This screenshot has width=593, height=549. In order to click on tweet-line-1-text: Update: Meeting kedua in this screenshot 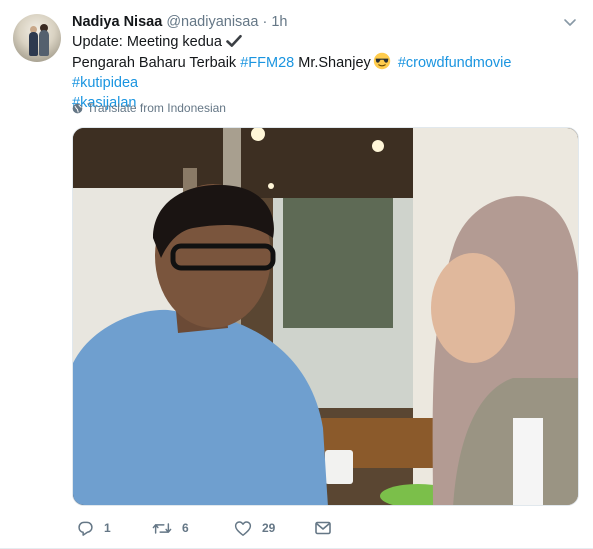, I will do `click(147, 42)`.